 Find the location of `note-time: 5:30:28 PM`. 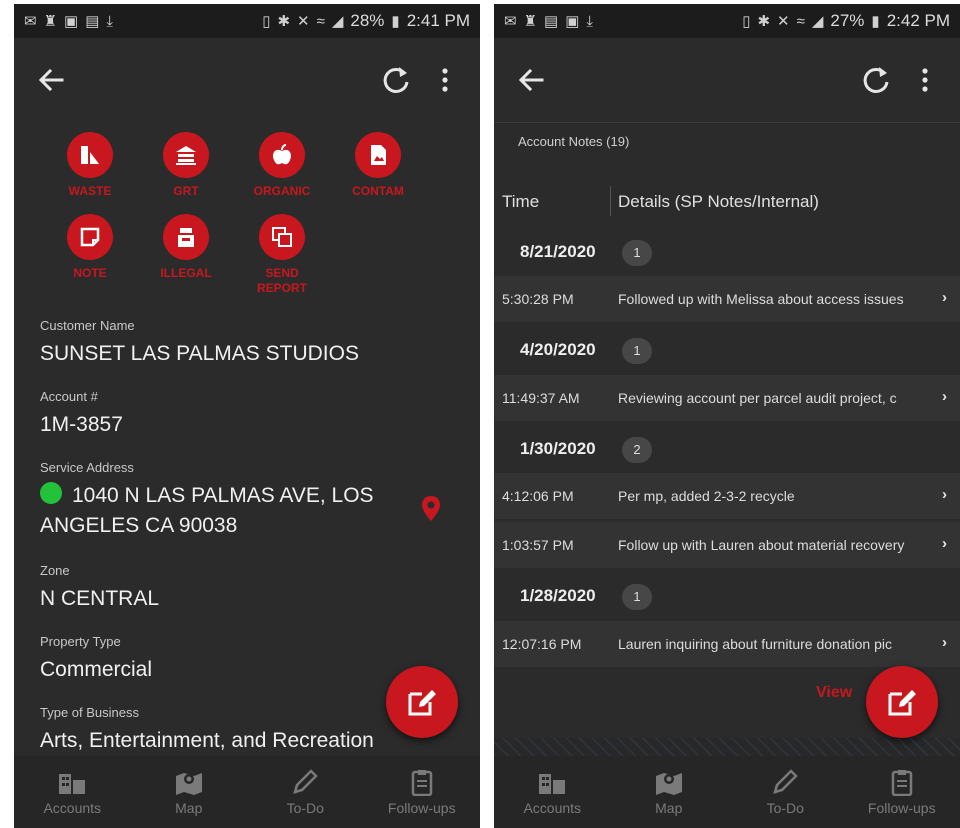

note-time: 5:30:28 PM is located at coordinates (538, 299).